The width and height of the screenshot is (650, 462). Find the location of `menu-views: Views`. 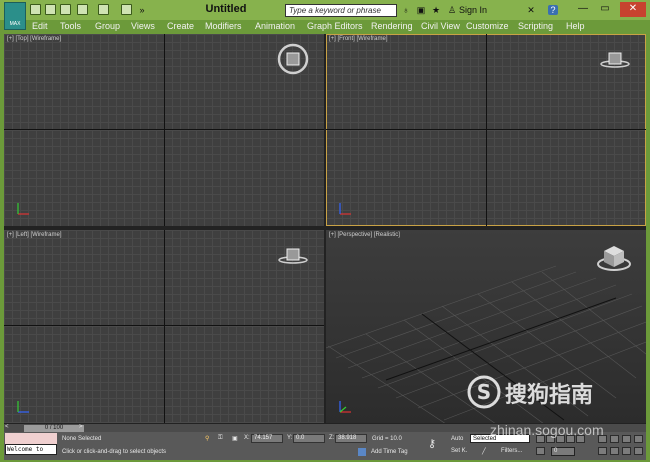

menu-views: Views is located at coordinates (143, 26).